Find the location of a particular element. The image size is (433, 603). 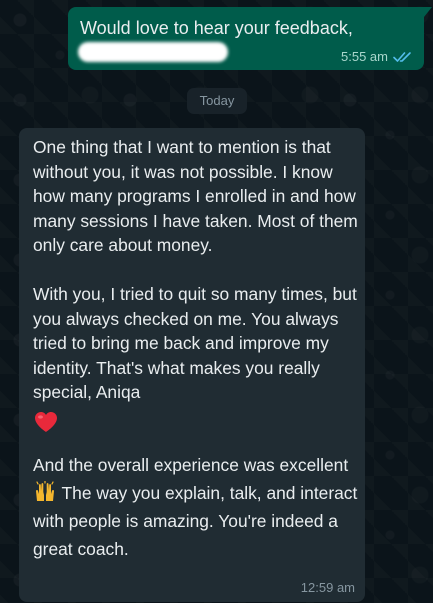

outgoing-message-text: Would love to hear your feedback, is located at coordinates (216, 28).